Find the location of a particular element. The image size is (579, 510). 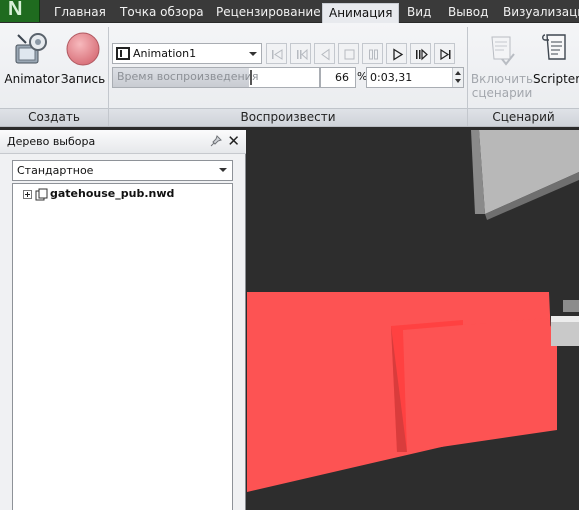

step-forward-icon is located at coordinates (422, 54).